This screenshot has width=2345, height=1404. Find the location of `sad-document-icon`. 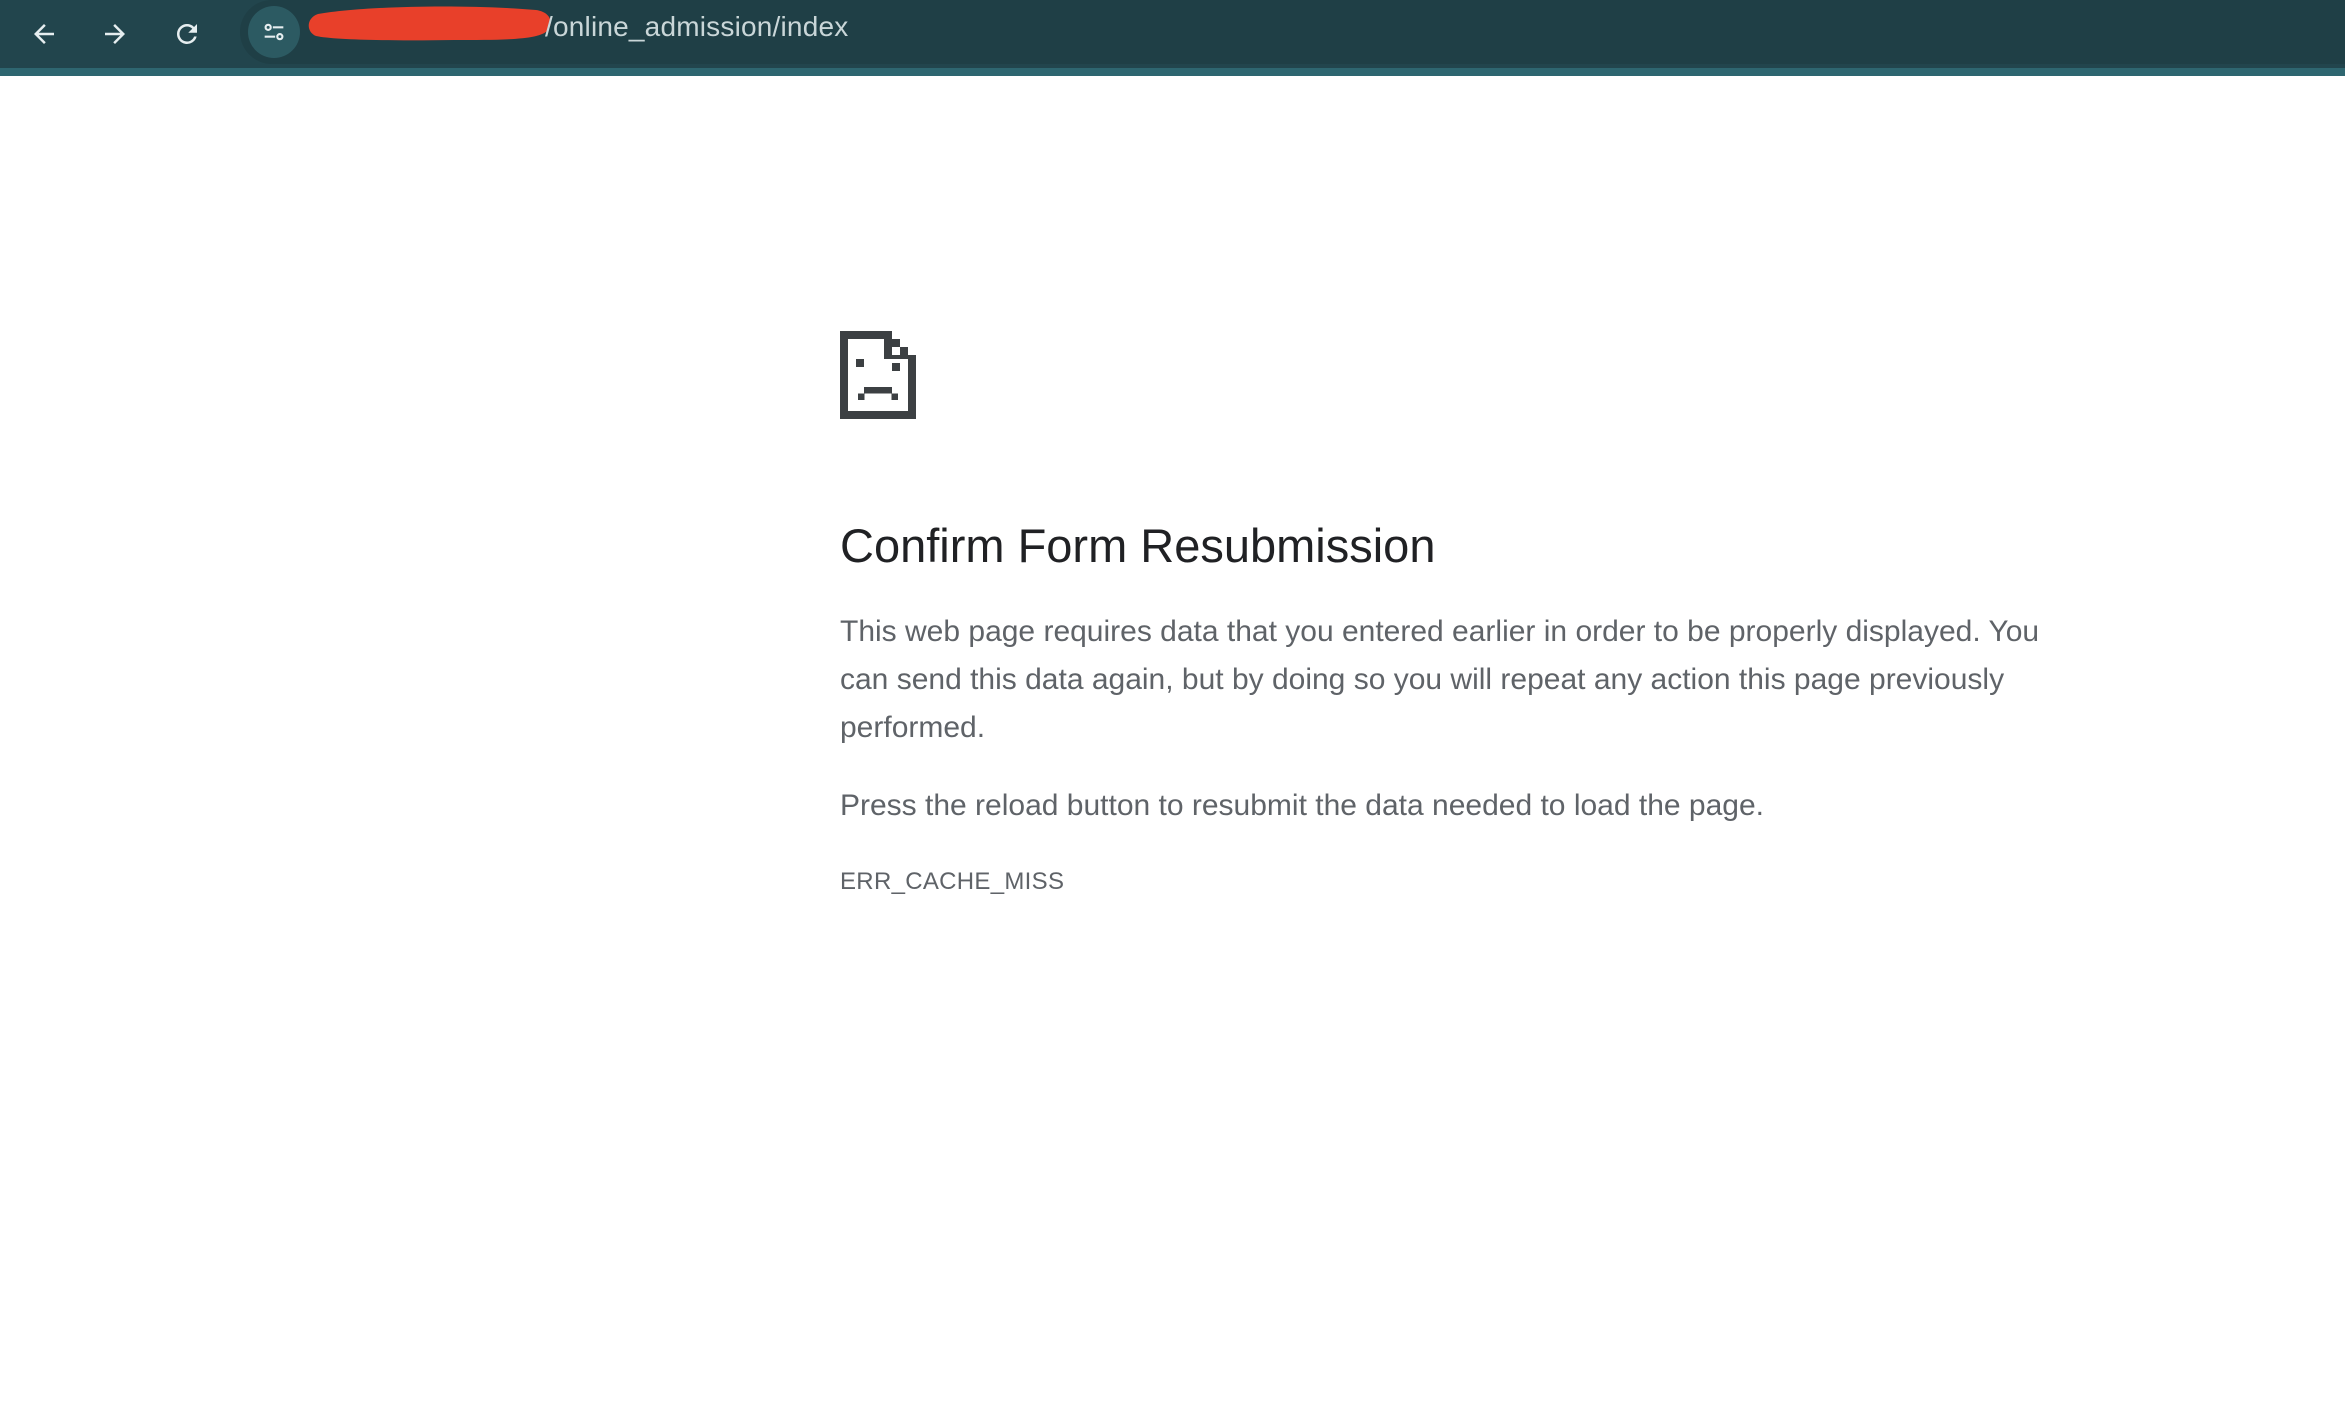

sad-document-icon is located at coordinates (878, 375).